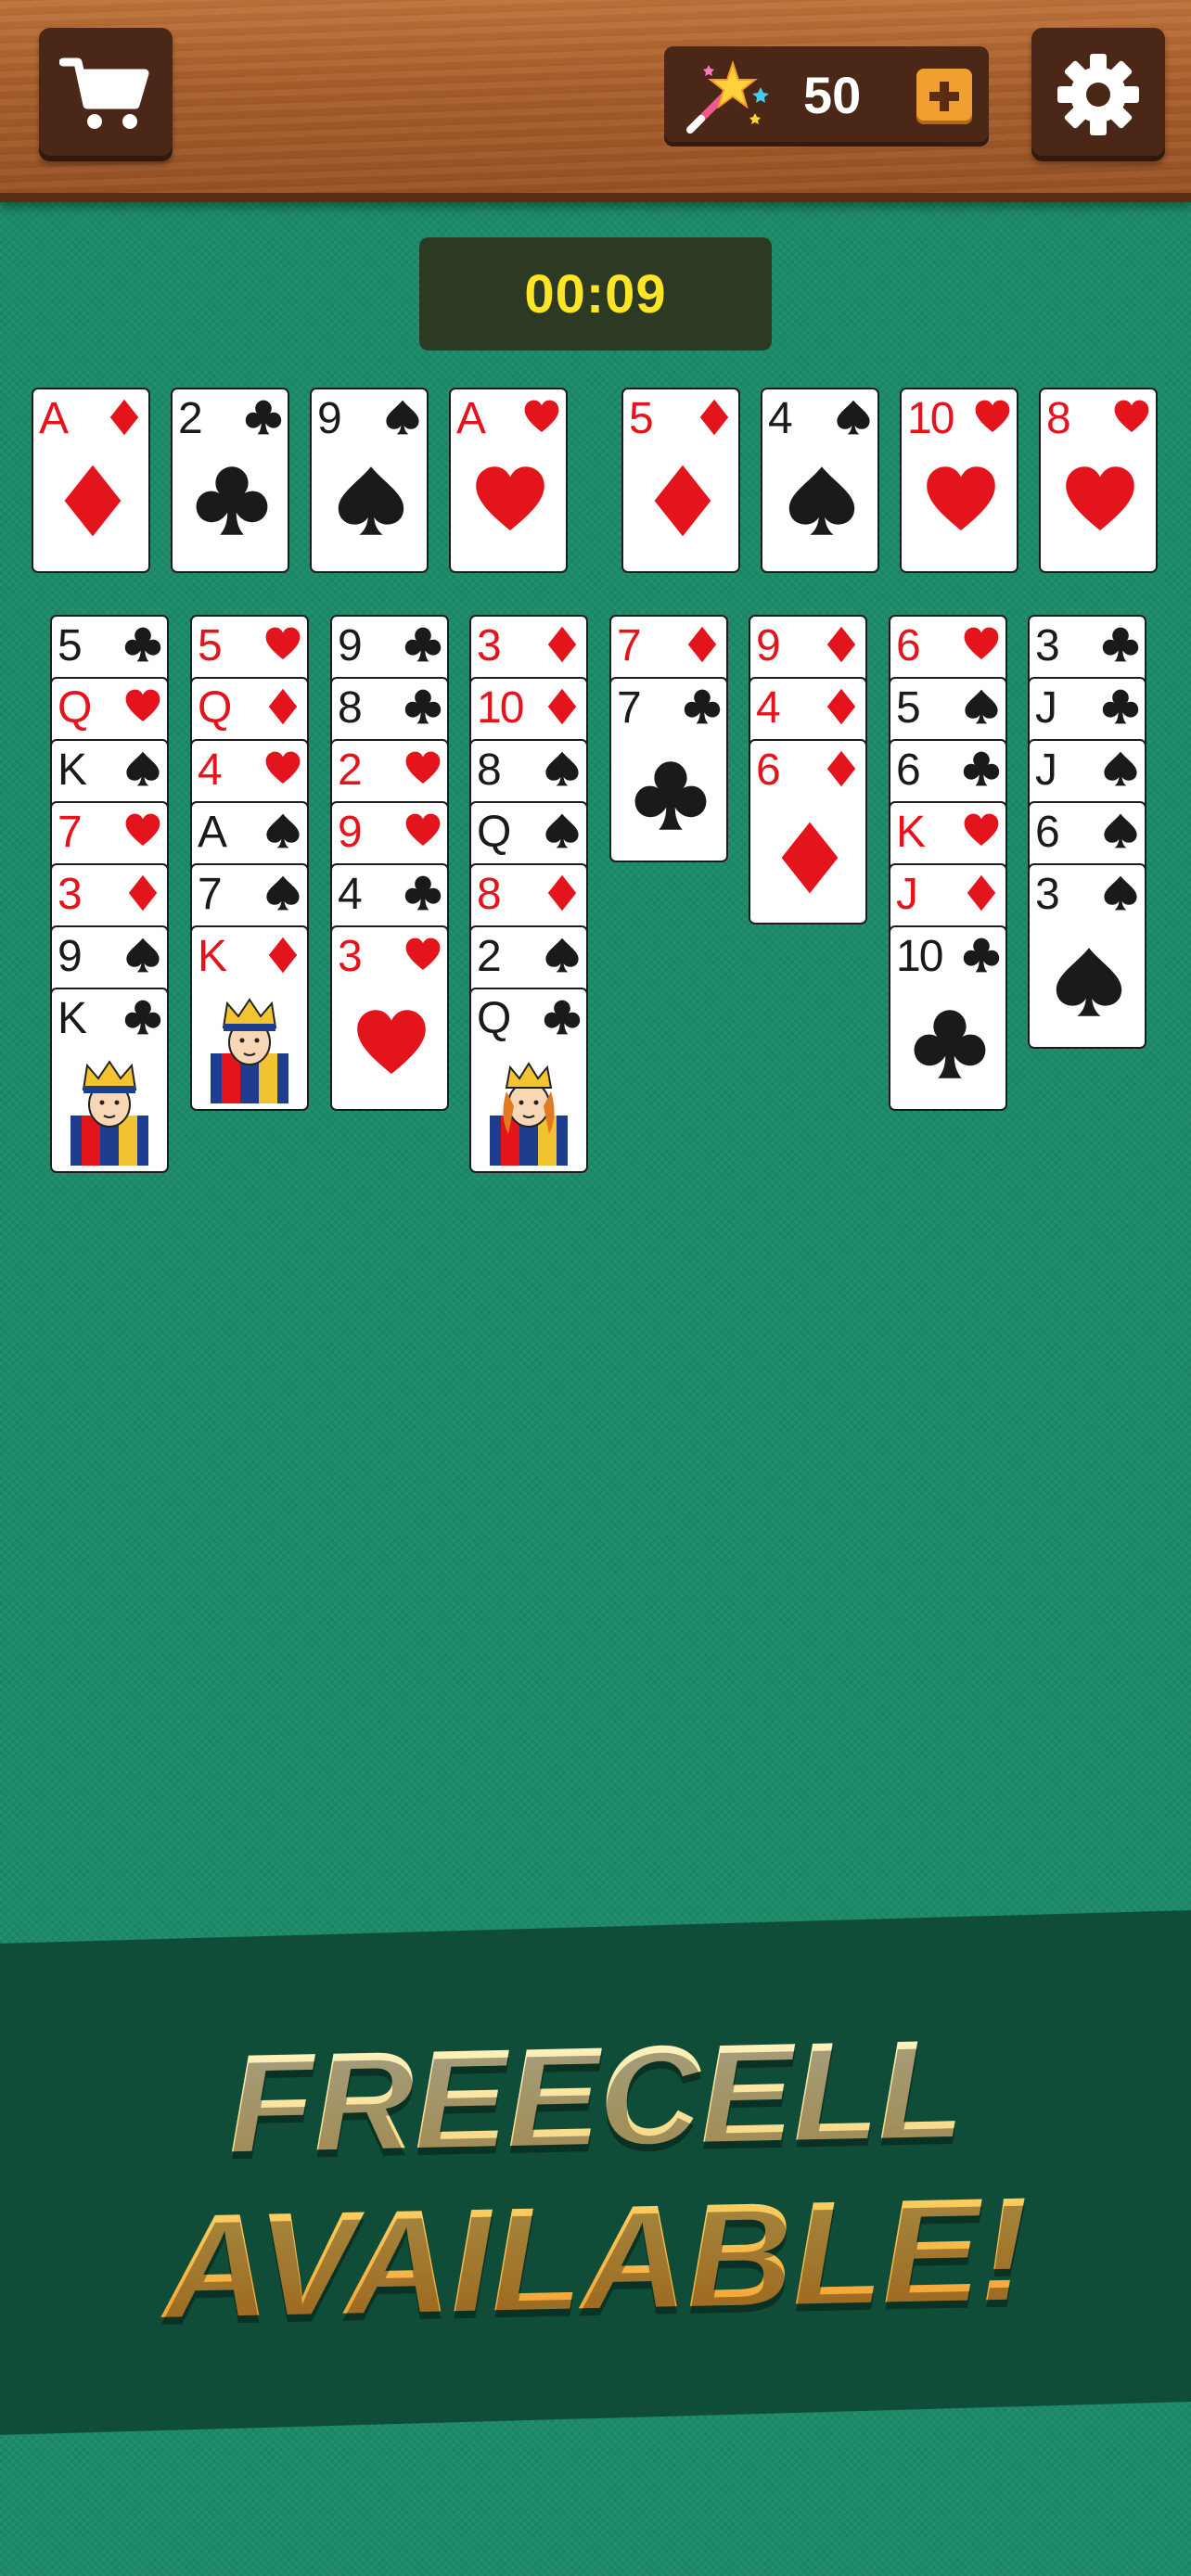 This screenshot has width=1191, height=2576. Describe the element at coordinates (1047, 833) in the screenshot. I see `card-rank: 6` at that location.